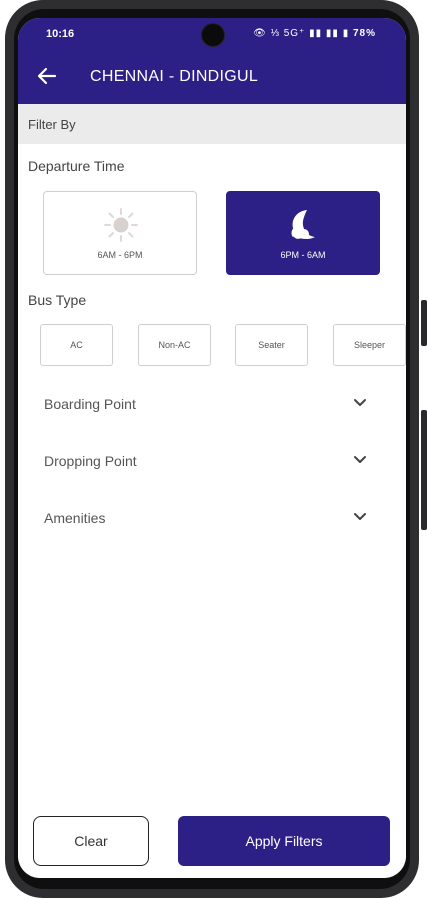 This screenshot has width=427, height=900. I want to click on filter-header: Filter By, so click(212, 124).